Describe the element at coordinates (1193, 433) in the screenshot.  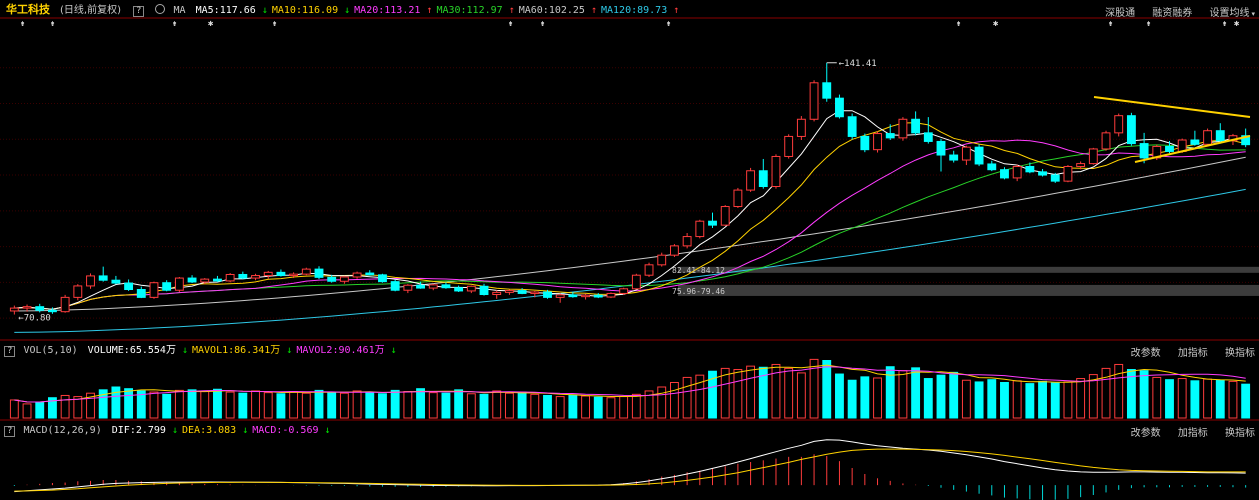
I see `macd-add-indicator: 加指标` at that location.